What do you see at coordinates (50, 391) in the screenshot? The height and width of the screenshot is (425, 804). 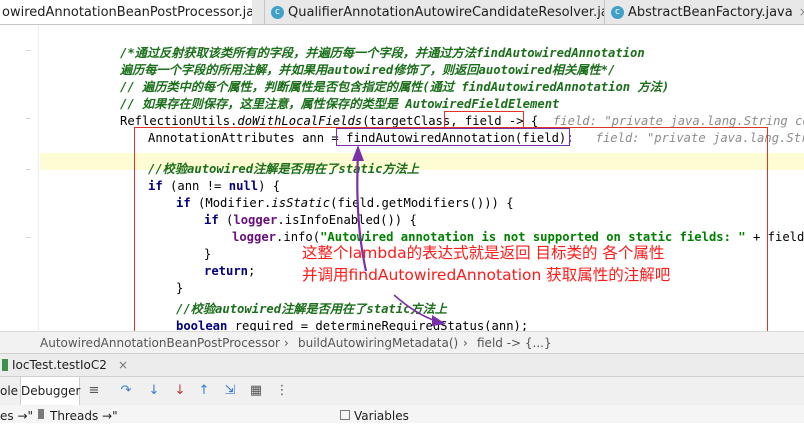 I see `tab-debugger: Debugger` at bounding box center [50, 391].